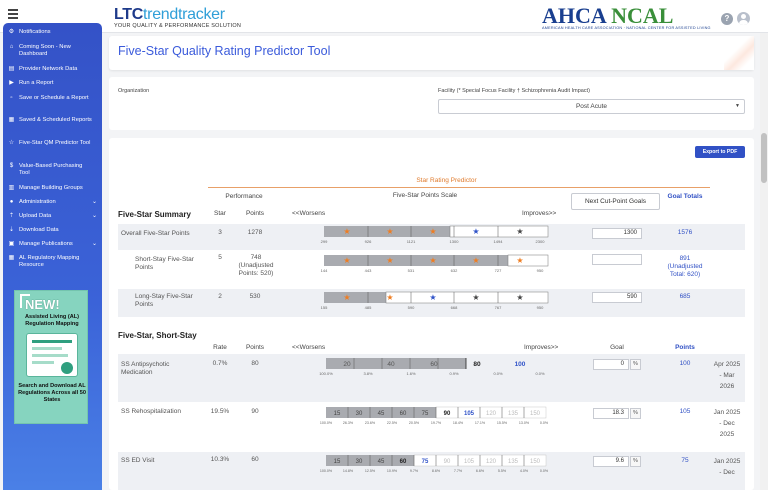 This screenshot has height=490, width=768. What do you see at coordinates (611, 413) in the screenshot?
I see `goal-input: 18.3` at bounding box center [611, 413].